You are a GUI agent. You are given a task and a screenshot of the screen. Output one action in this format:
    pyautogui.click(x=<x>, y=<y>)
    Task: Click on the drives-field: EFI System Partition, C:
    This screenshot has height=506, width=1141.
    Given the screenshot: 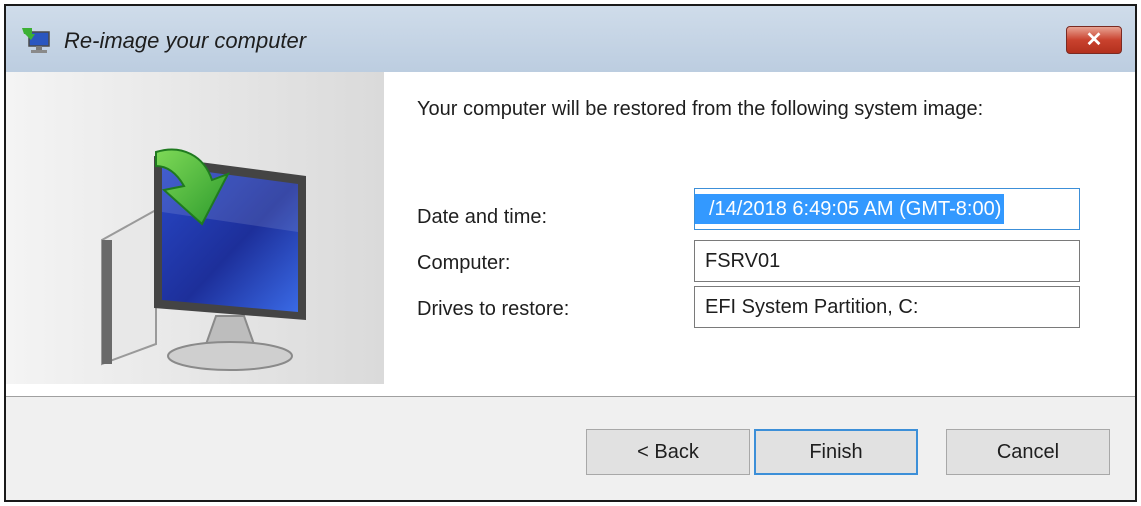 What is the action you would take?
    pyautogui.click(x=887, y=307)
    